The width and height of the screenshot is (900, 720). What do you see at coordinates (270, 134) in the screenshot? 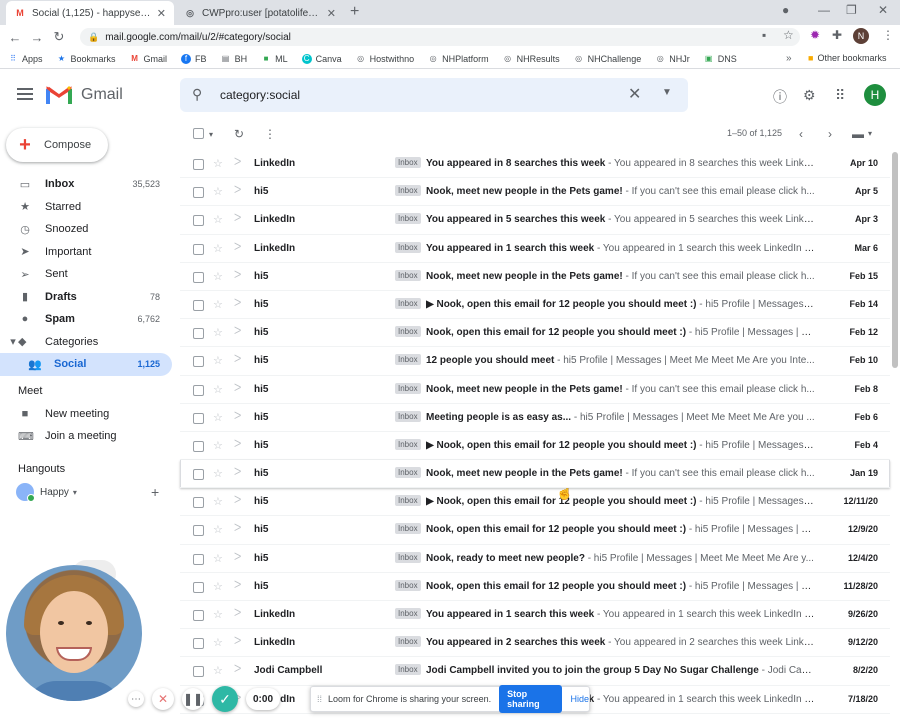
I see `more-actions-icon: ⋮` at bounding box center [270, 134].